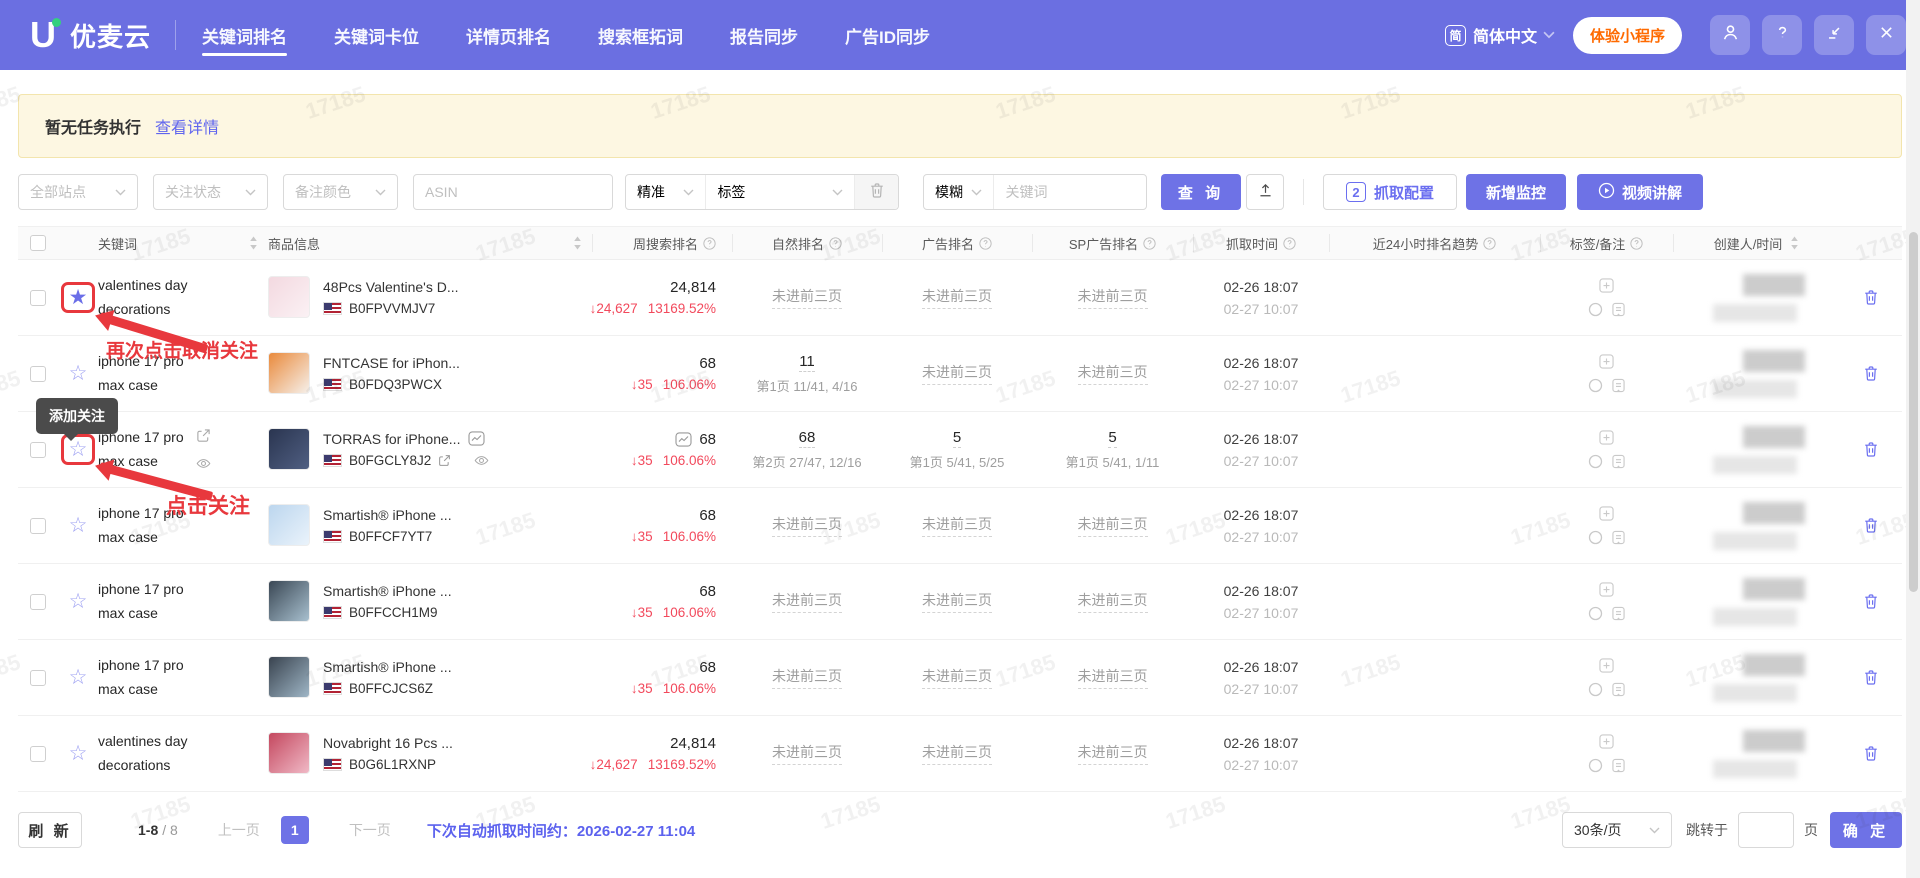 This screenshot has height=878, width=1920. I want to click on help-button, so click(1782, 35).